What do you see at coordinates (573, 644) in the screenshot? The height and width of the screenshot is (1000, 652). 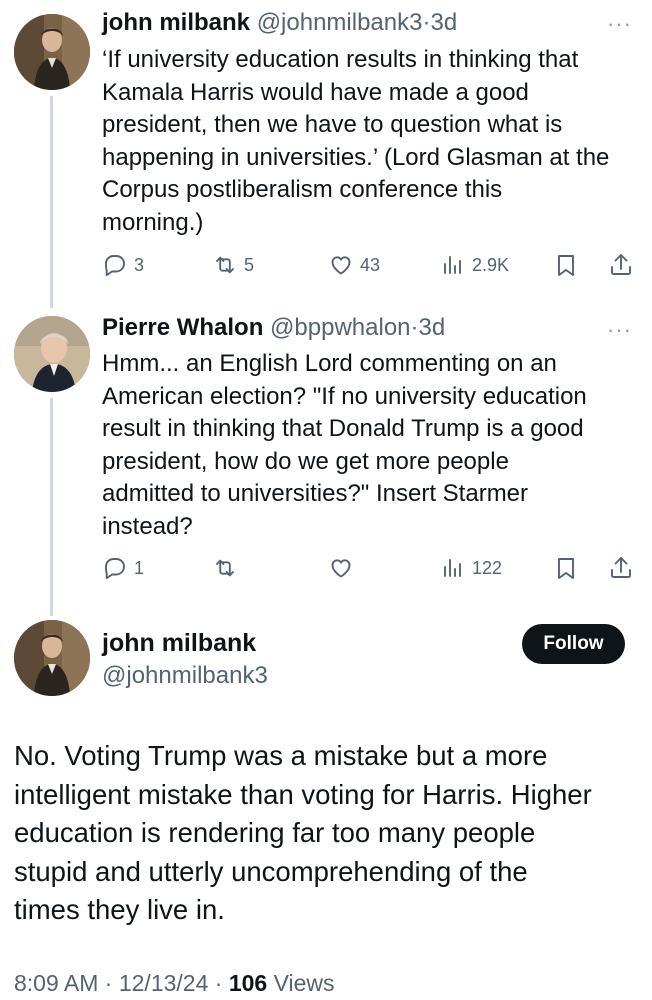 I see `follow-button: Follow` at bounding box center [573, 644].